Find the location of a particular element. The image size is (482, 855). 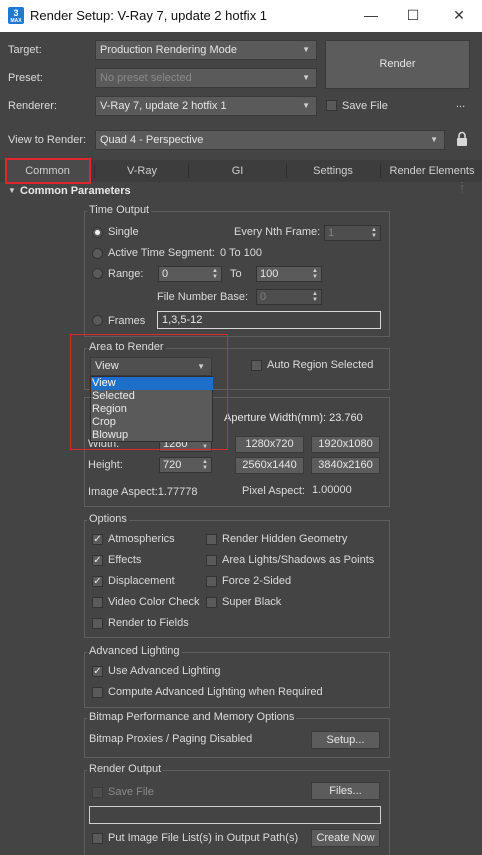

video-color-check-checkbox is located at coordinates (97, 602).